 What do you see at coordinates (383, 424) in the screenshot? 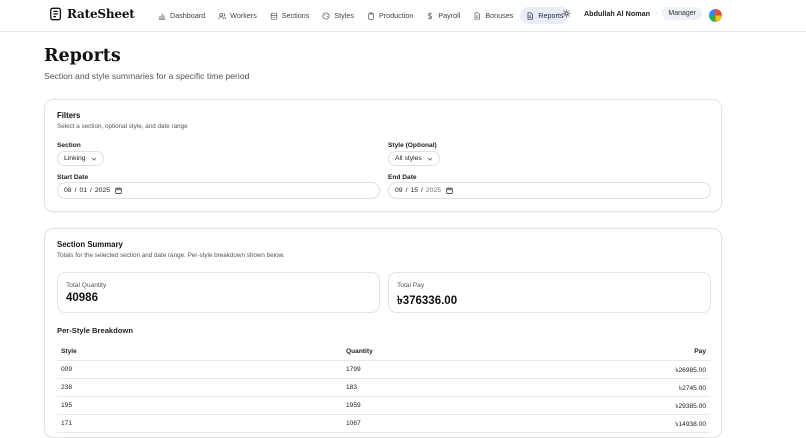
I see `table-row: 171 1067 ৳14938.00` at bounding box center [383, 424].